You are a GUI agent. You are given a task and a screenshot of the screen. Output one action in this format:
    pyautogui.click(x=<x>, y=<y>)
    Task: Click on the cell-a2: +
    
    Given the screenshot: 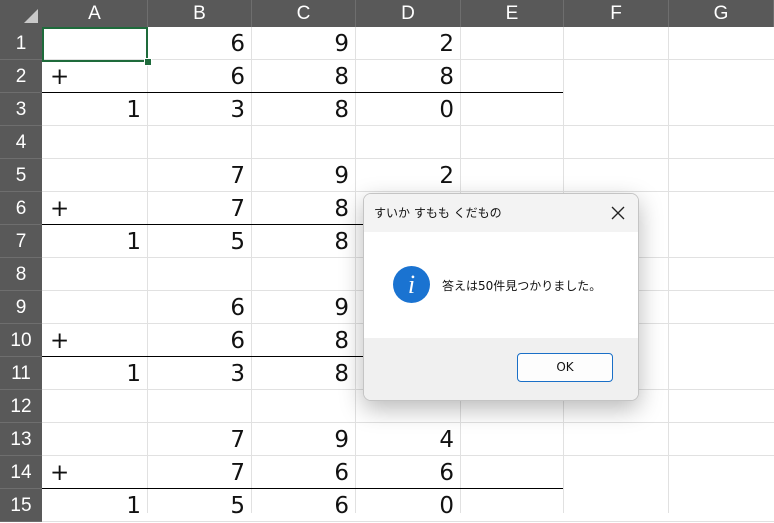 What is the action you would take?
    pyautogui.click(x=95, y=76)
    